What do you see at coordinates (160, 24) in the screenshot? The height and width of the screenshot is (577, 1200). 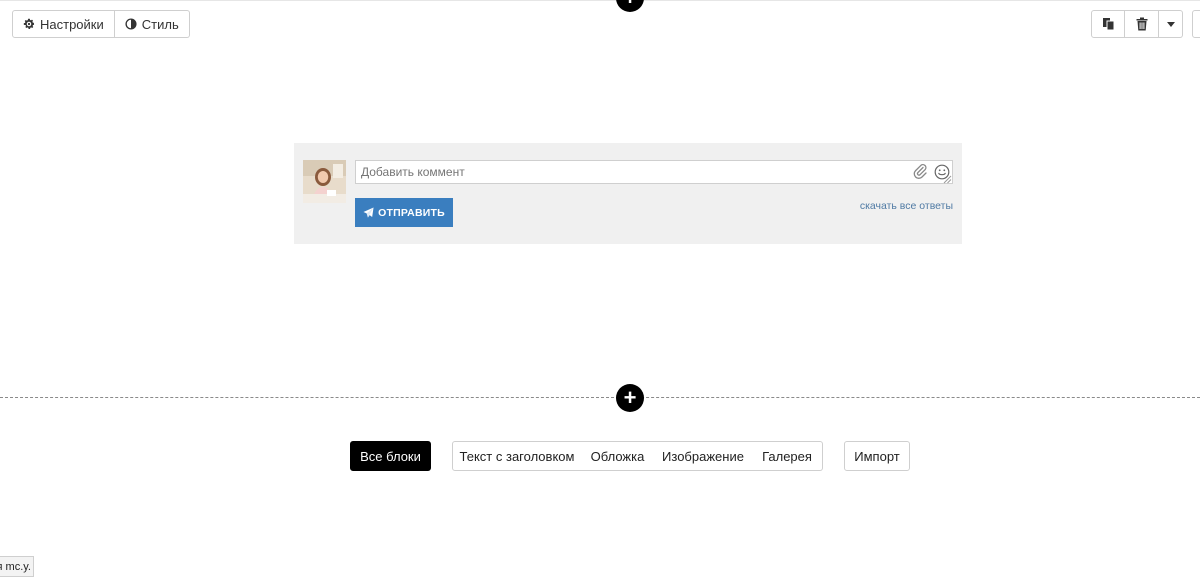 I see `style-label: Стиль` at bounding box center [160, 24].